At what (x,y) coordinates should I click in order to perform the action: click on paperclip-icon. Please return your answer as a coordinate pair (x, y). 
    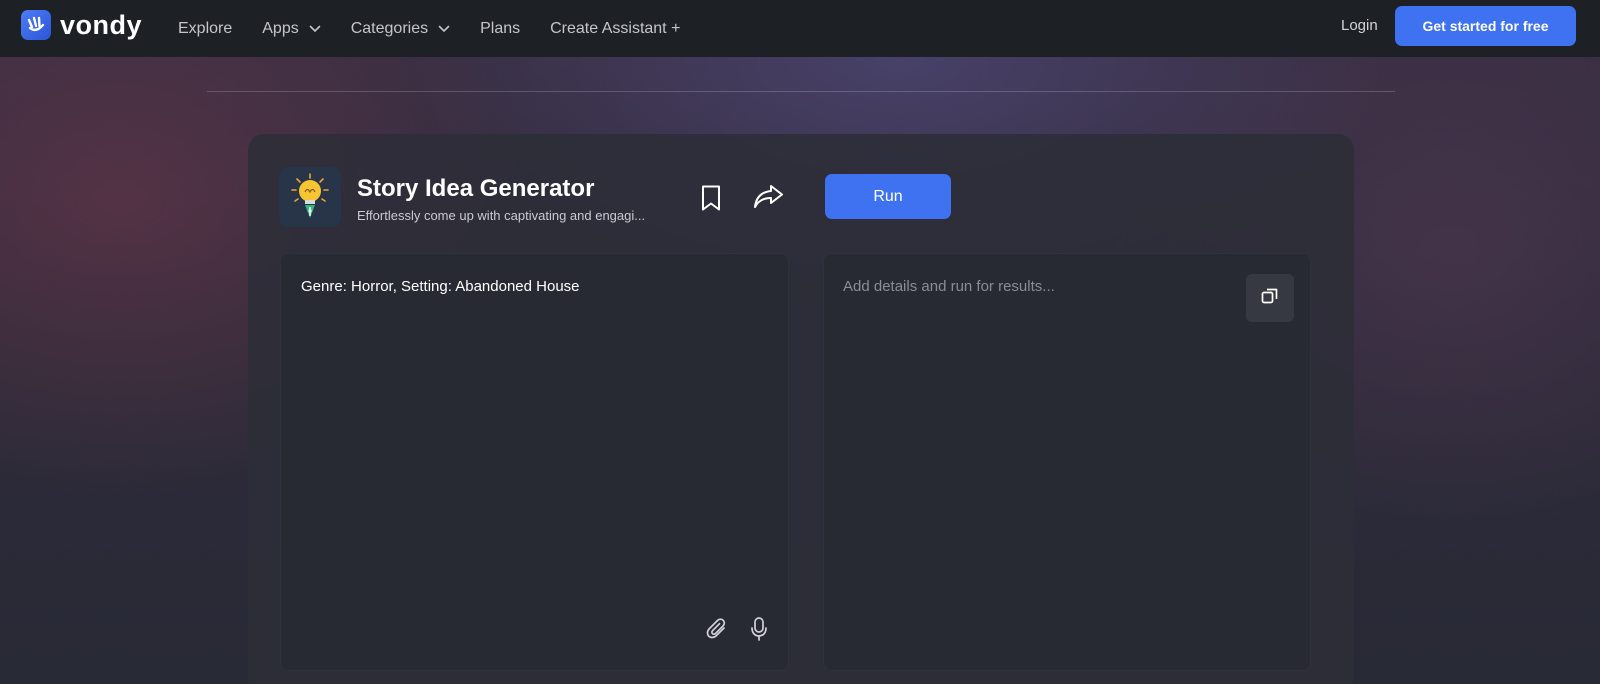
    Looking at the image, I should click on (717, 631).